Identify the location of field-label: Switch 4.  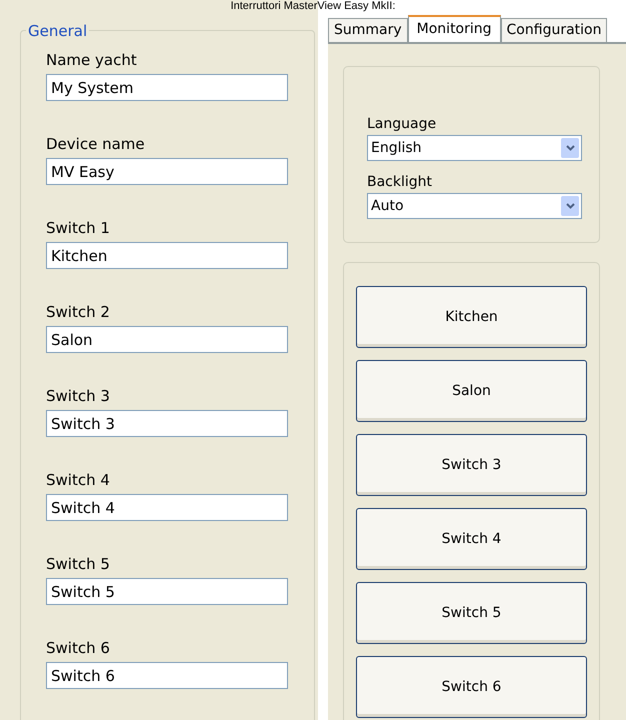
(78, 480).